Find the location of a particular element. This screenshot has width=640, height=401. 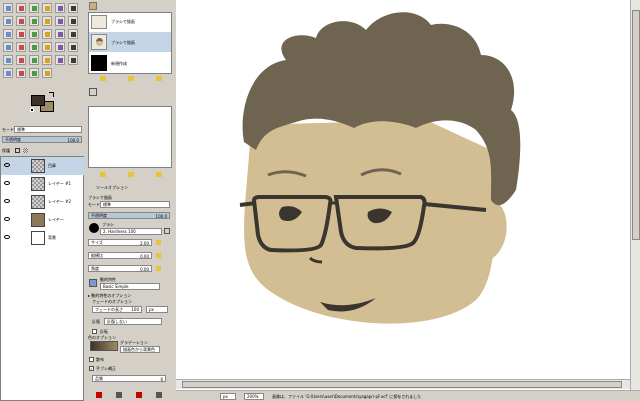

paths-icon is located at coordinates (21, 21).